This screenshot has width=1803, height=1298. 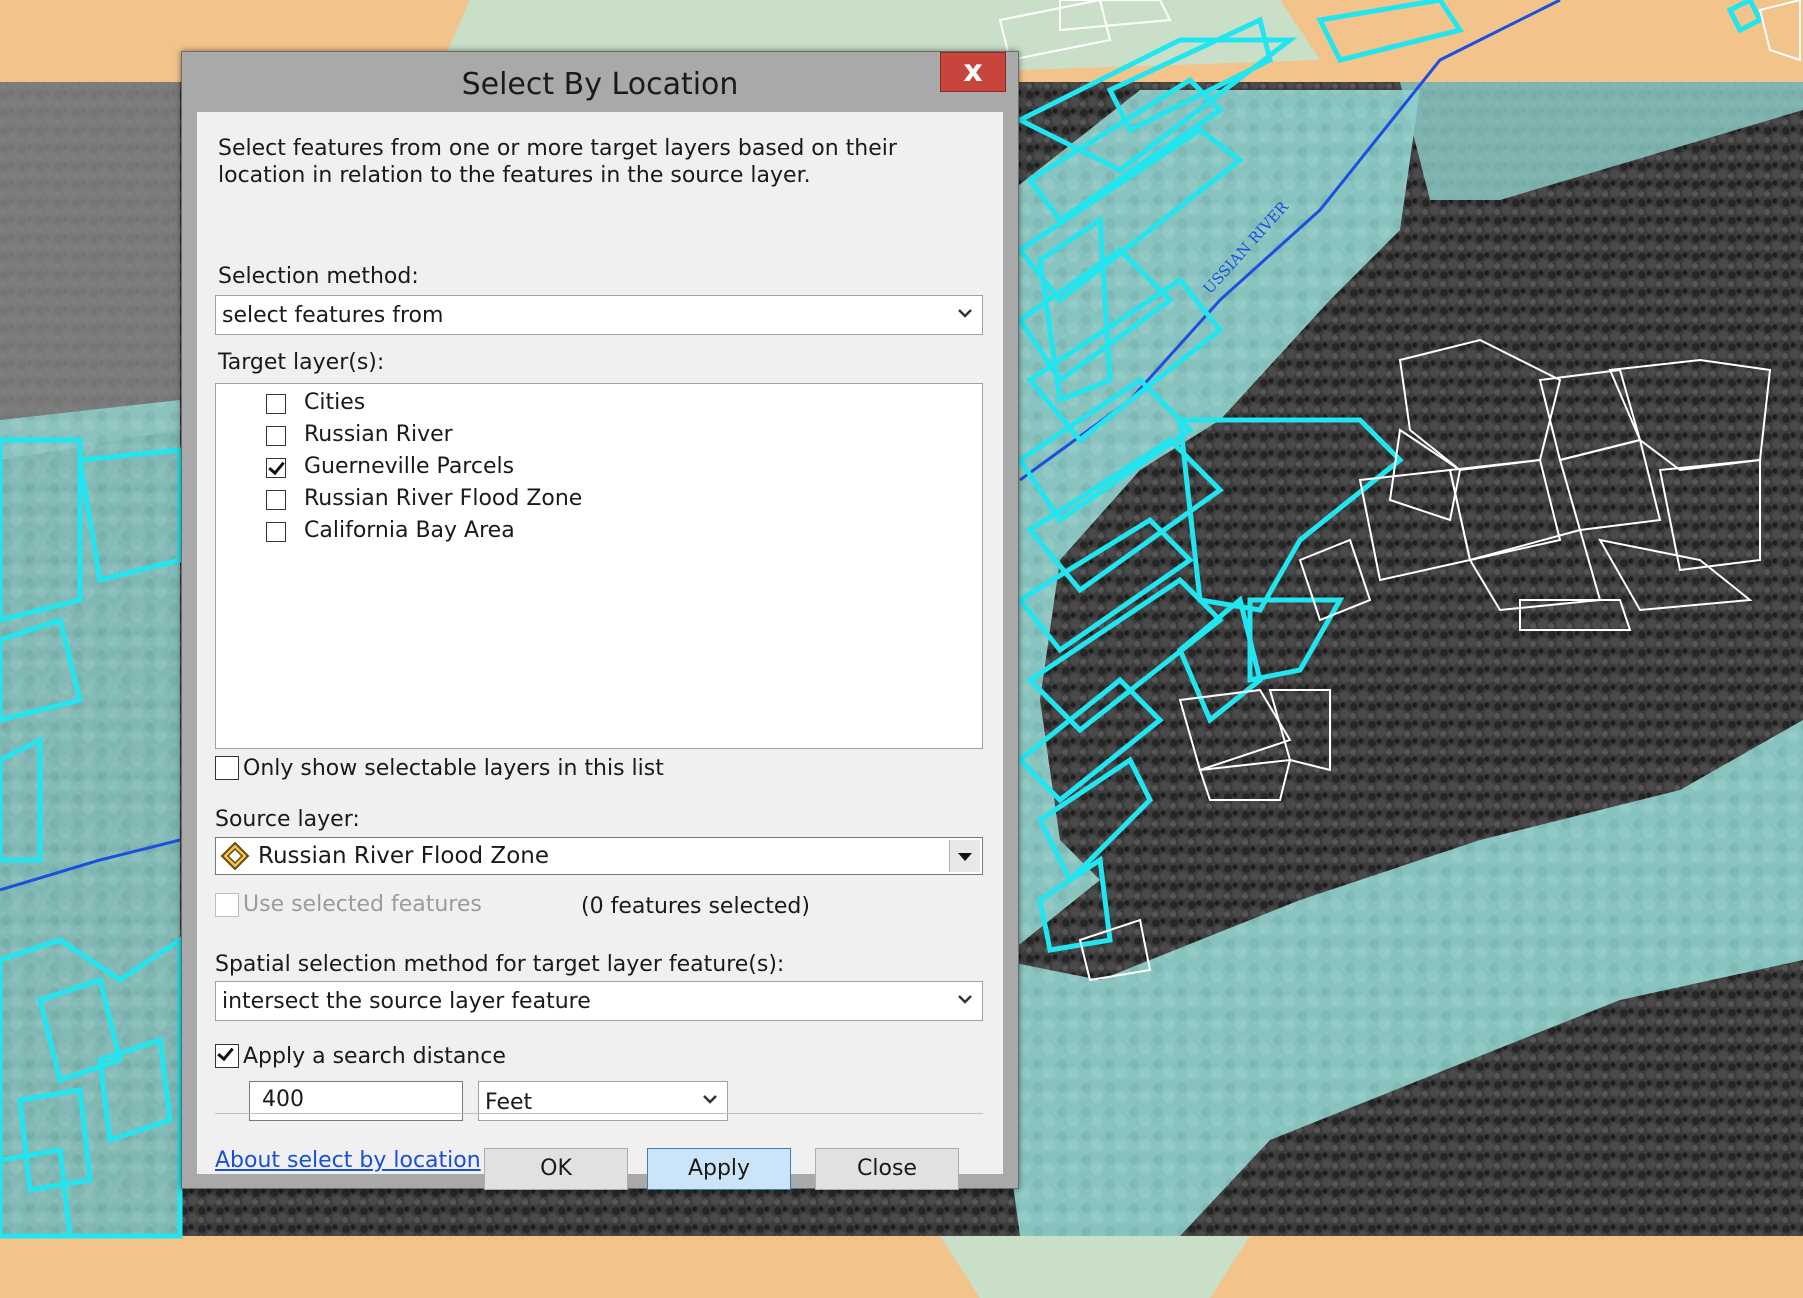 I want to click on use-selected-label: Use selected features, so click(x=362, y=904).